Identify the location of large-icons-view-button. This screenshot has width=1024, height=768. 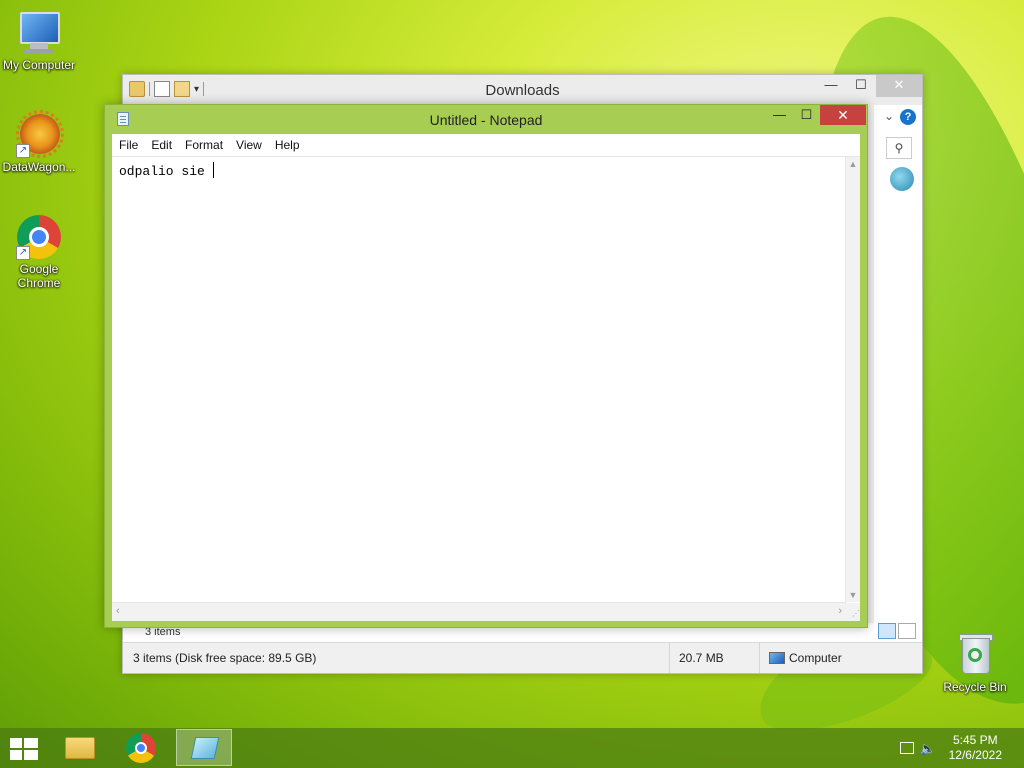
(907, 631).